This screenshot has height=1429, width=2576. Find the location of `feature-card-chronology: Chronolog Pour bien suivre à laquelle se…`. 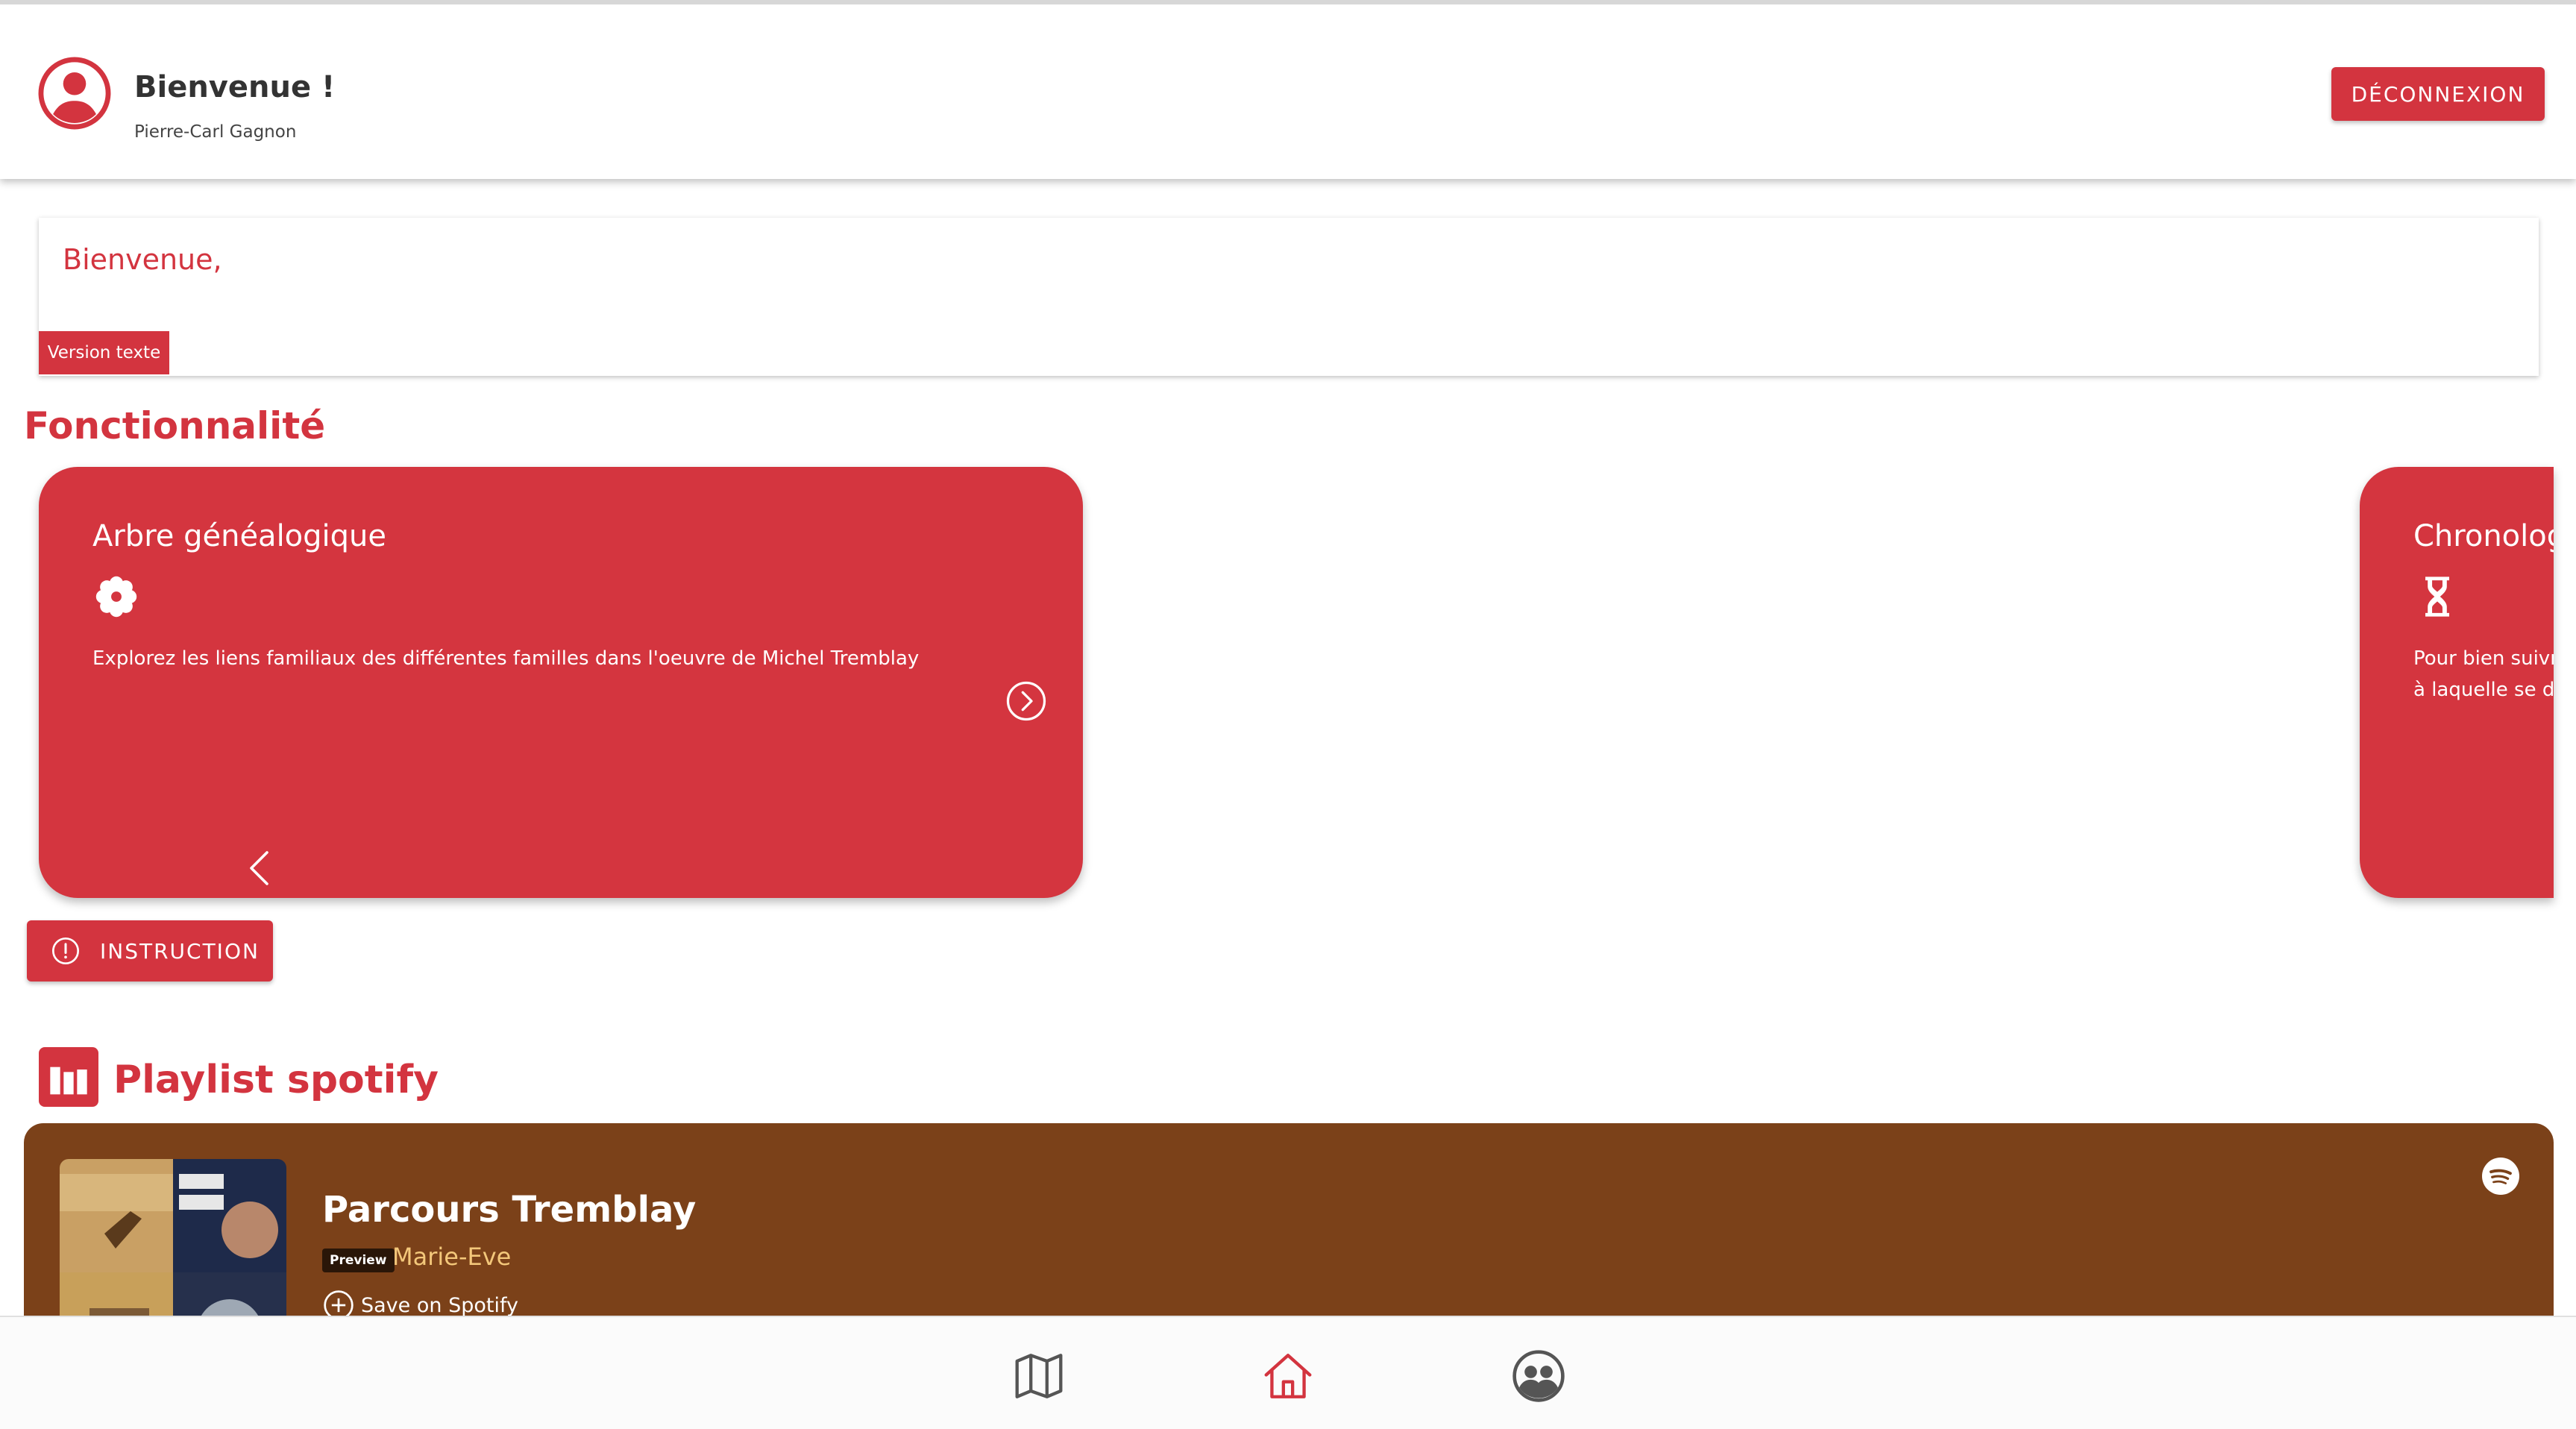

feature-card-chronology: Chronolog Pour bien suivre à laquelle se… is located at coordinates (2457, 682).